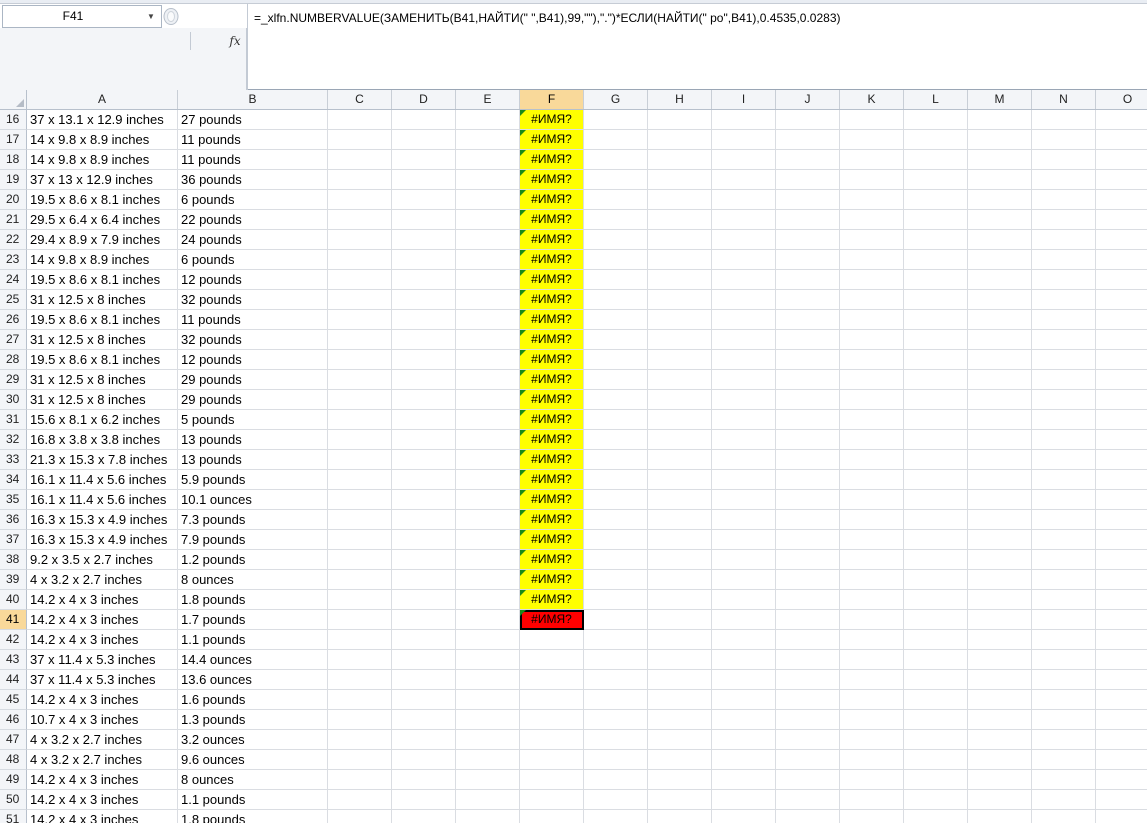 The image size is (1147, 823). Describe the element at coordinates (13, 99) in the screenshot. I see `select-all-button` at that location.